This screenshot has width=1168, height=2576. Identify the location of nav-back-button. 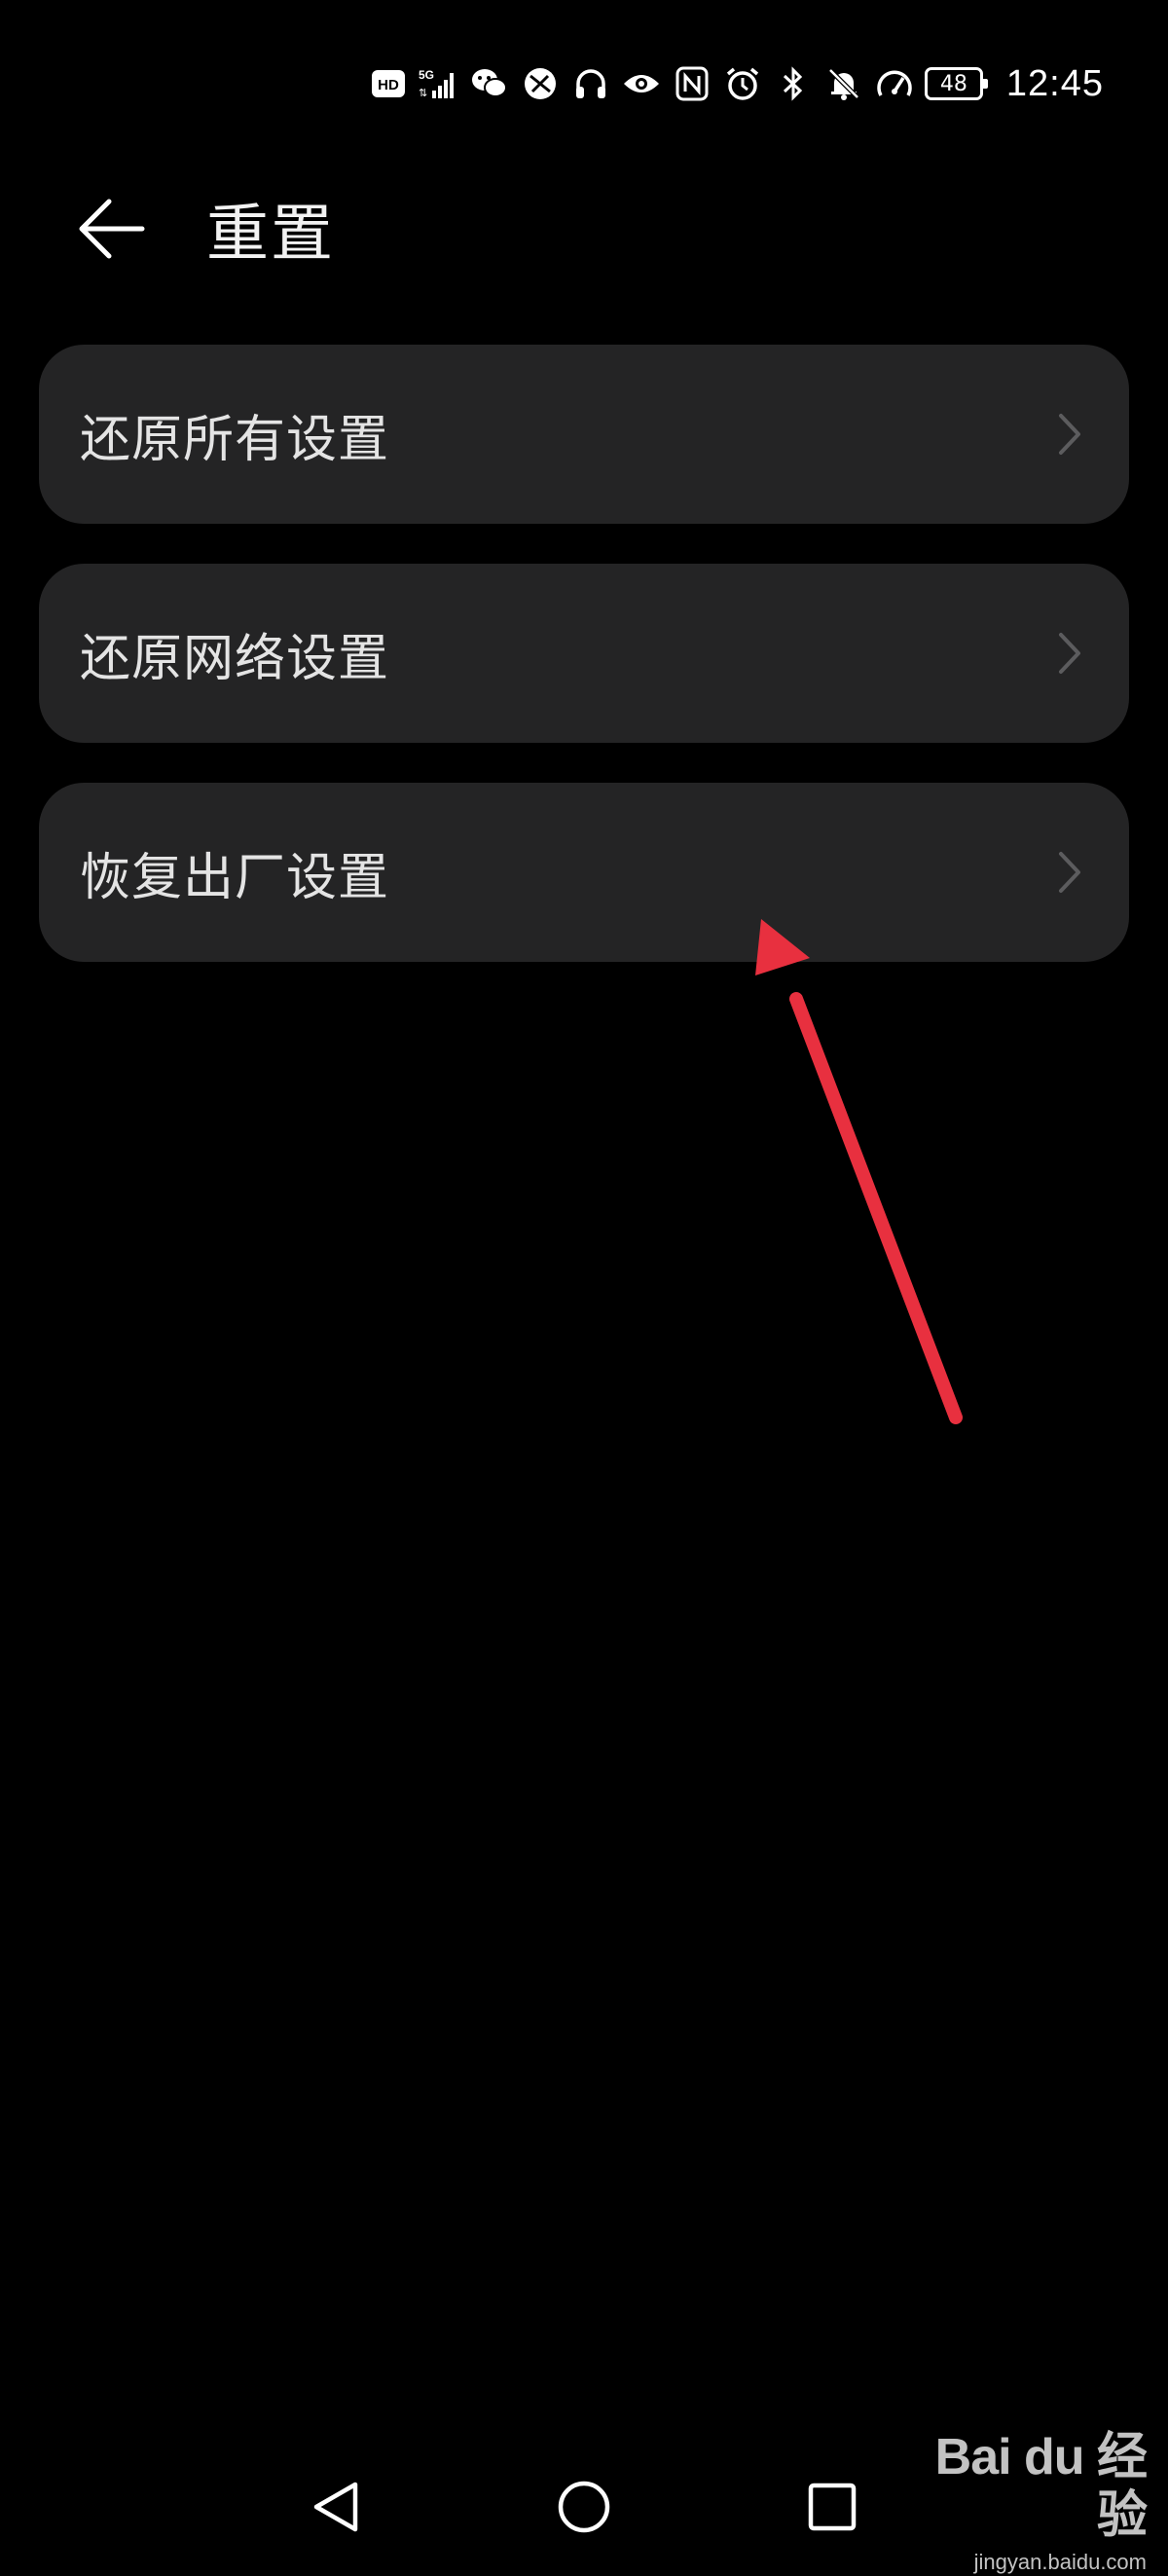
(336, 2507).